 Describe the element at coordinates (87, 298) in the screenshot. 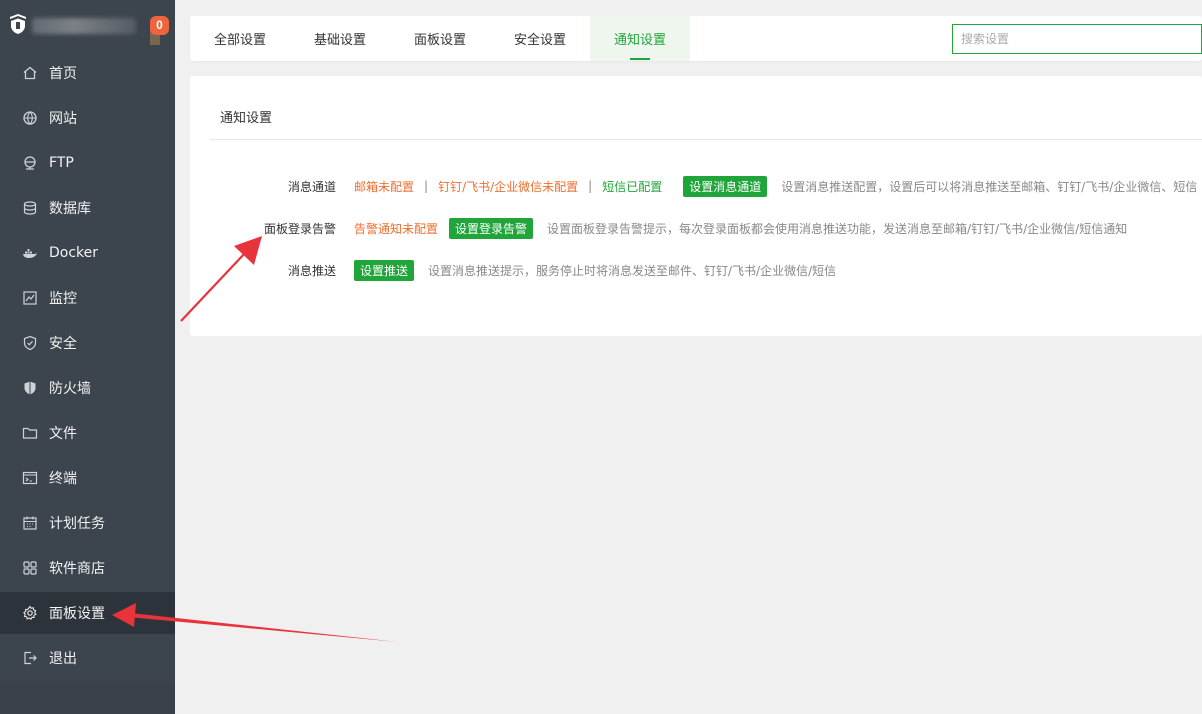

I see `sidebar-item-monitor: 监控` at that location.